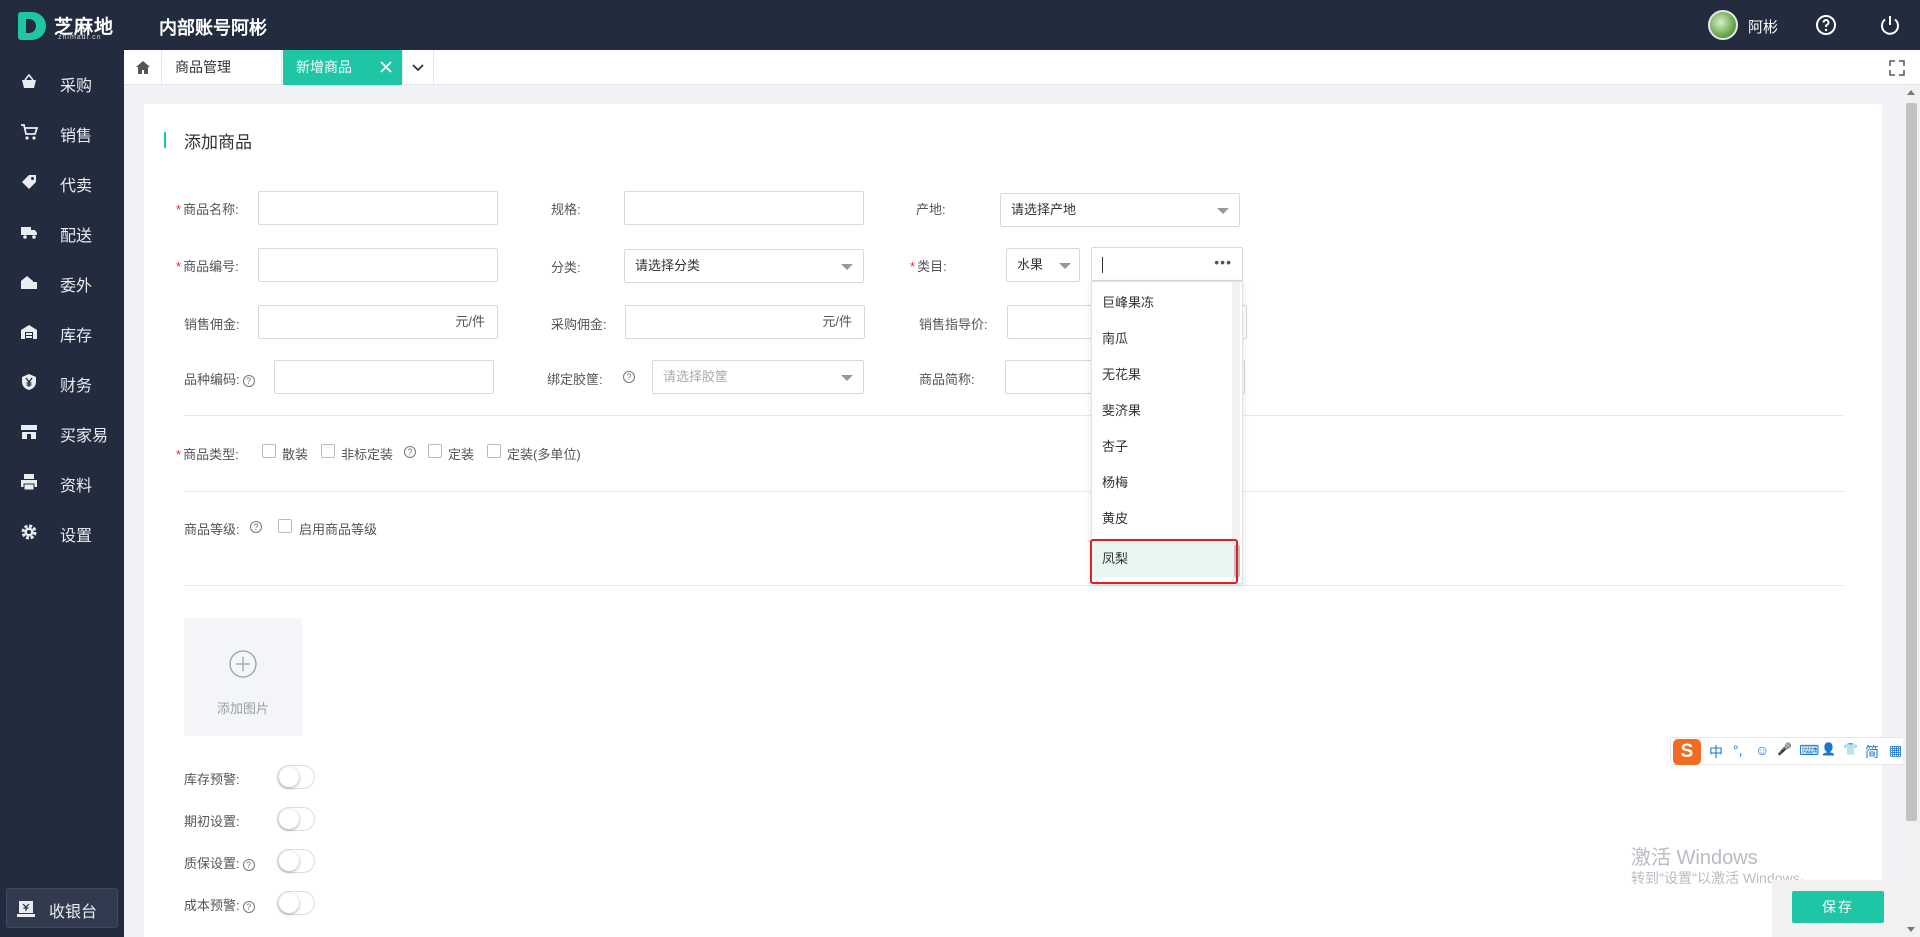 Image resolution: width=1920 pixels, height=937 pixels. I want to click on ime-keyboard-icon: ⌨, so click(1809, 750).